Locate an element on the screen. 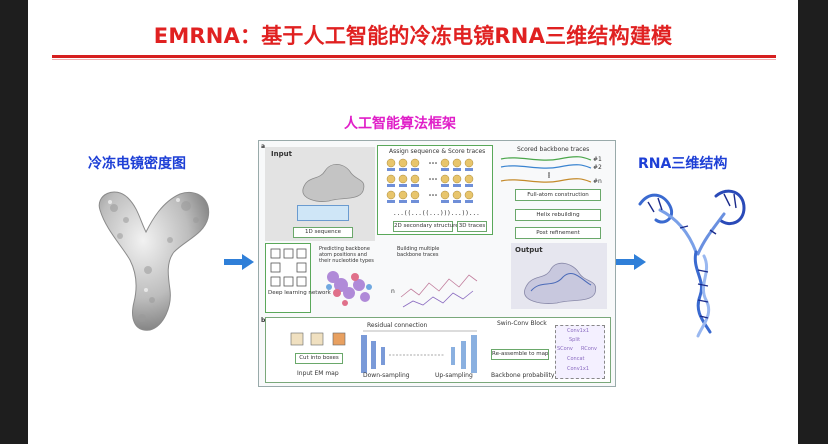  assign-title: Assign sequence & Score traces is located at coordinates (437, 151).